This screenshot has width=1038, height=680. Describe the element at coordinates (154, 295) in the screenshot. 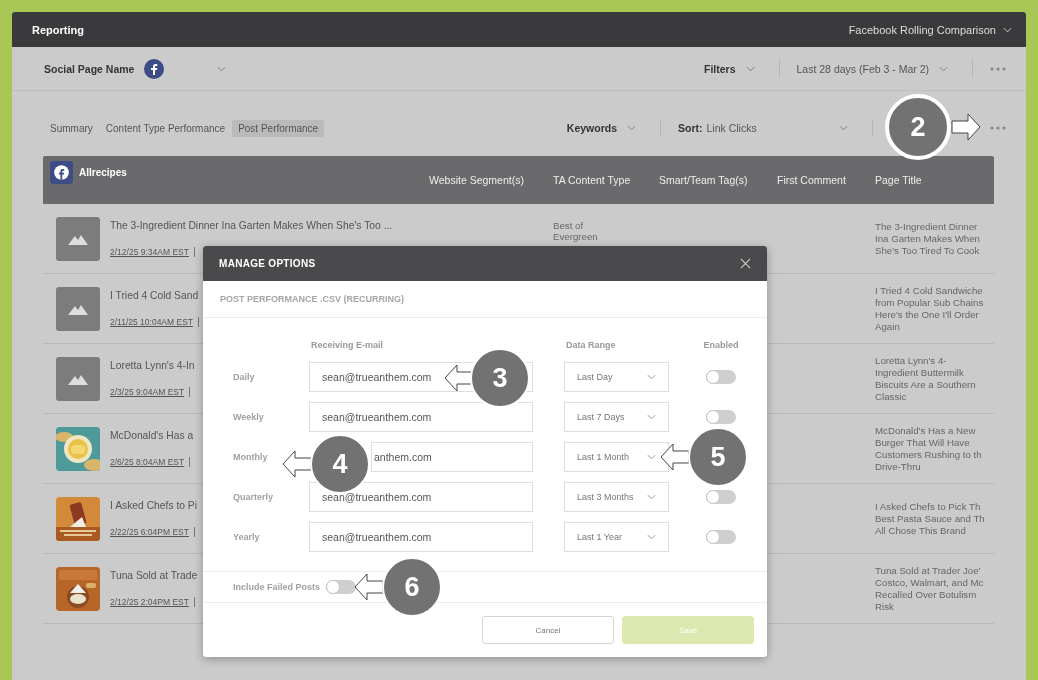

I see `post-title: I Tried 4 Cold Sand` at that location.